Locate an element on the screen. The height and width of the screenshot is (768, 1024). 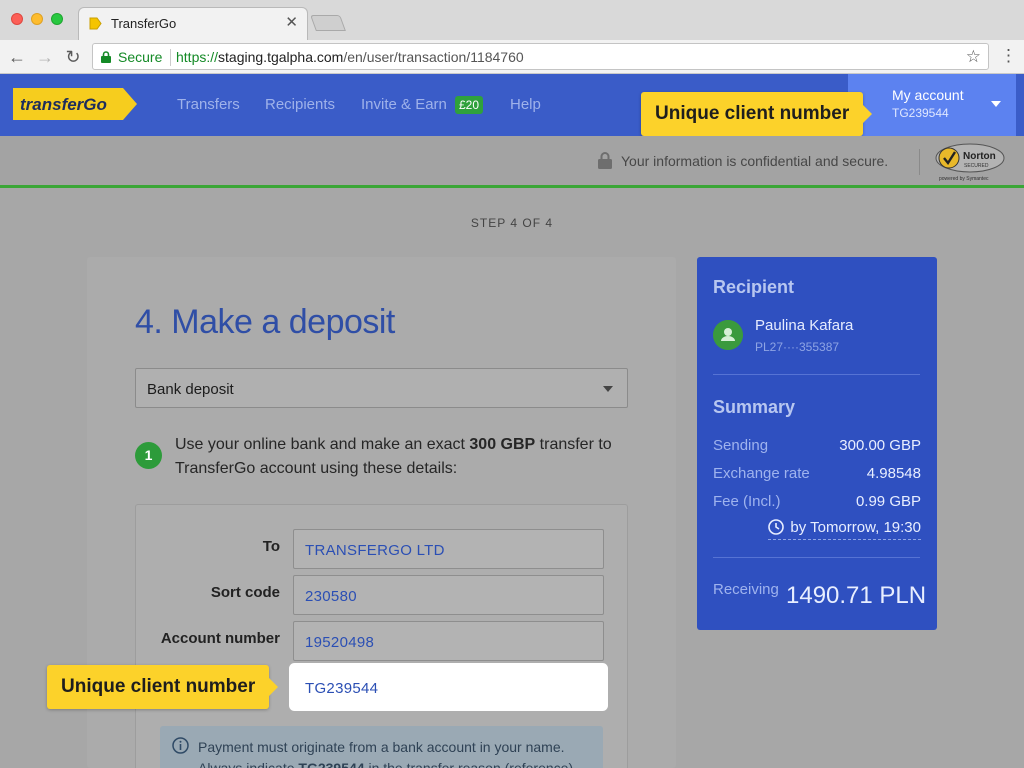
browser-tab-bar: TransferGo ✕ is located at coordinates (512, 20).